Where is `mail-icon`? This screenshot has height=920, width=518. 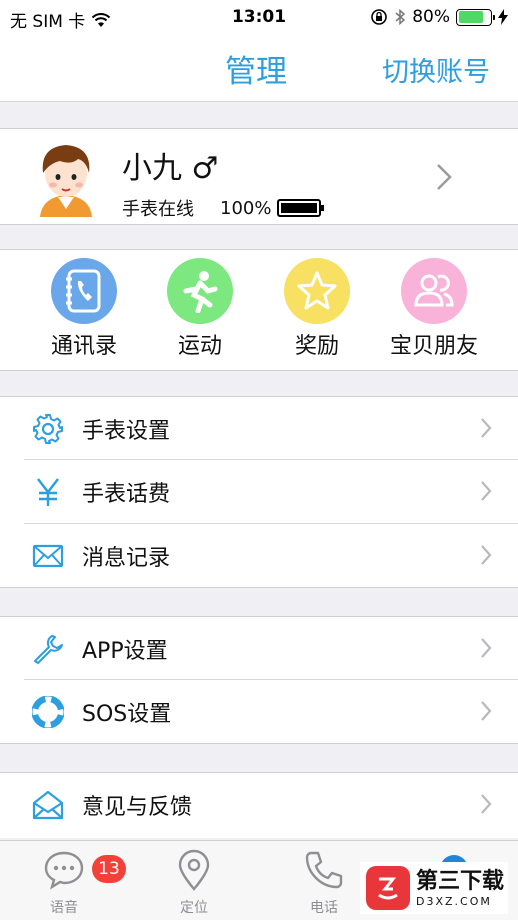 mail-icon is located at coordinates (48, 556).